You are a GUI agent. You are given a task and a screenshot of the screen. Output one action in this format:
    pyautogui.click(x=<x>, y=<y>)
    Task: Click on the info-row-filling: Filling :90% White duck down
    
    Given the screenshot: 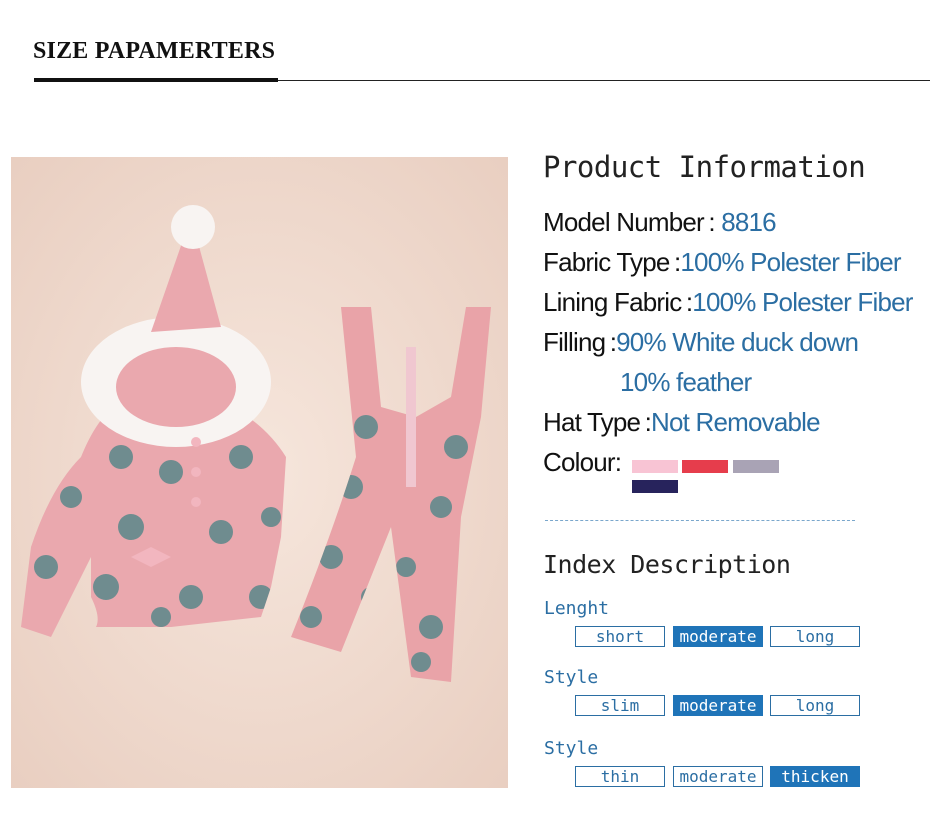 What is the action you would take?
    pyautogui.click(x=701, y=342)
    